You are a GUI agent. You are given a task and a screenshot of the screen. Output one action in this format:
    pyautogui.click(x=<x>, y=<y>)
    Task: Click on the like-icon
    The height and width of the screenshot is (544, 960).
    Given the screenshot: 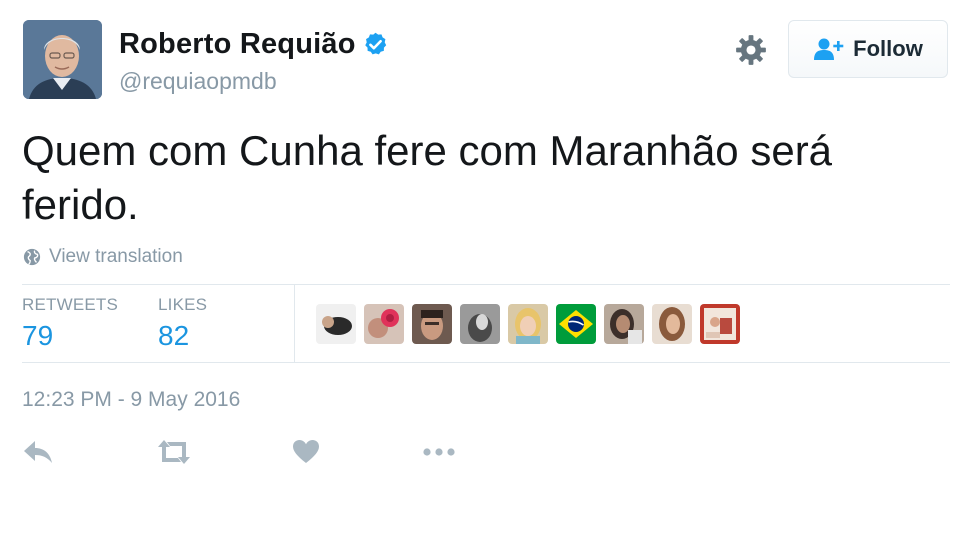 What is the action you would take?
    pyautogui.click(x=306, y=452)
    